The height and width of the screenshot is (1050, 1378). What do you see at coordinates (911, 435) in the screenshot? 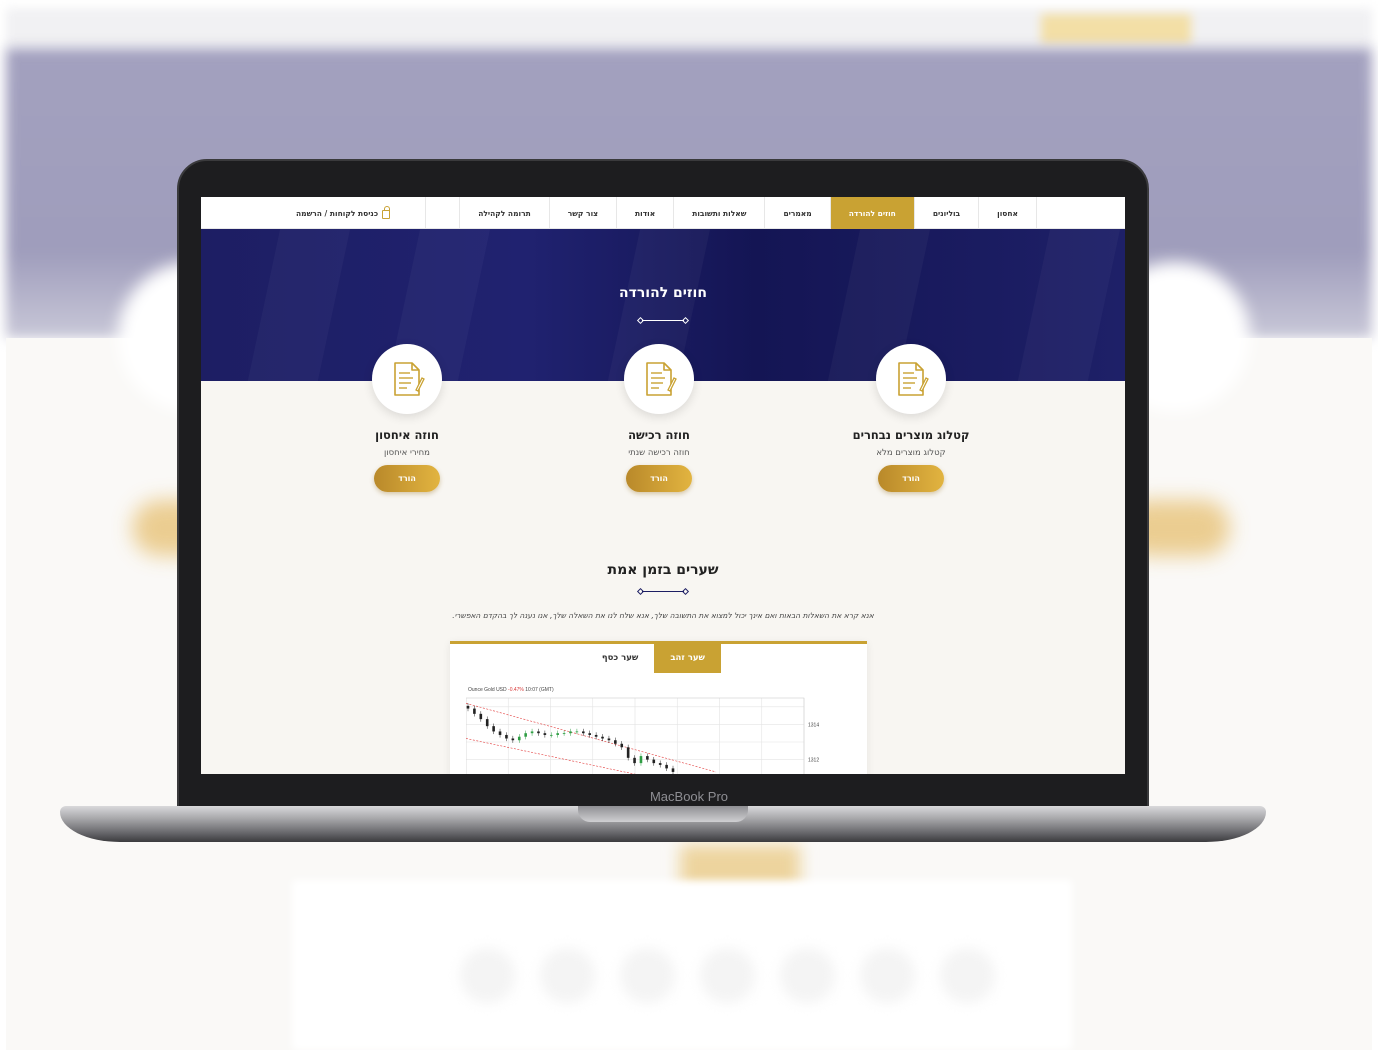
I see `card-title: קטלוג מוצרים נבחרים` at bounding box center [911, 435].